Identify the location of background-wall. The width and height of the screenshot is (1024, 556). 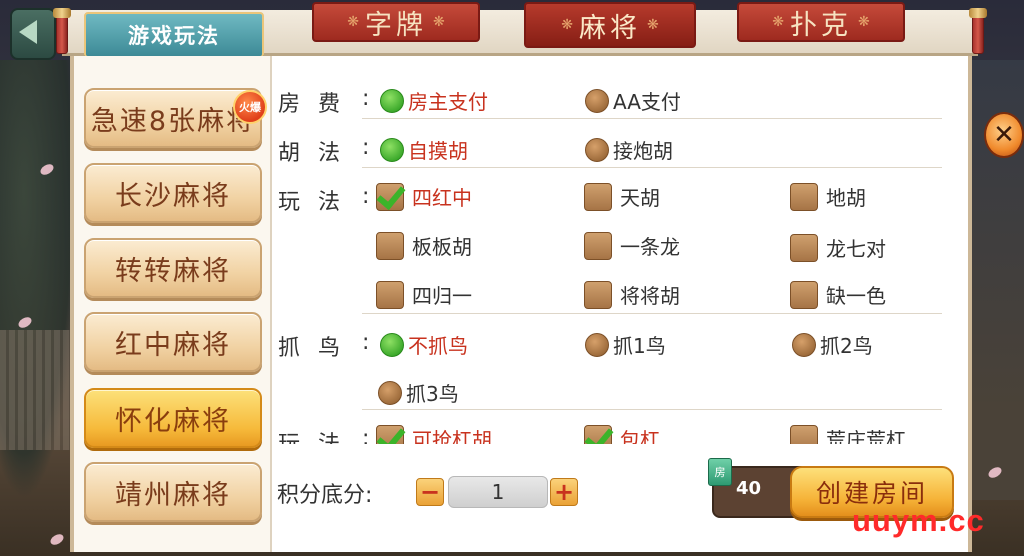
(40, 390).